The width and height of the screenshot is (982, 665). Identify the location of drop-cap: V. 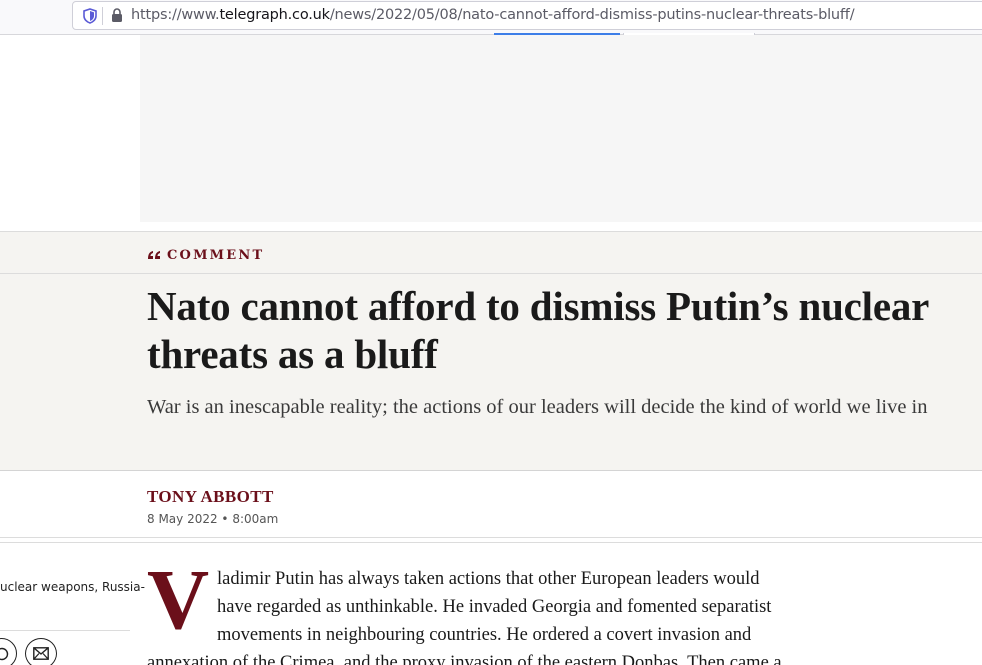
(178, 599).